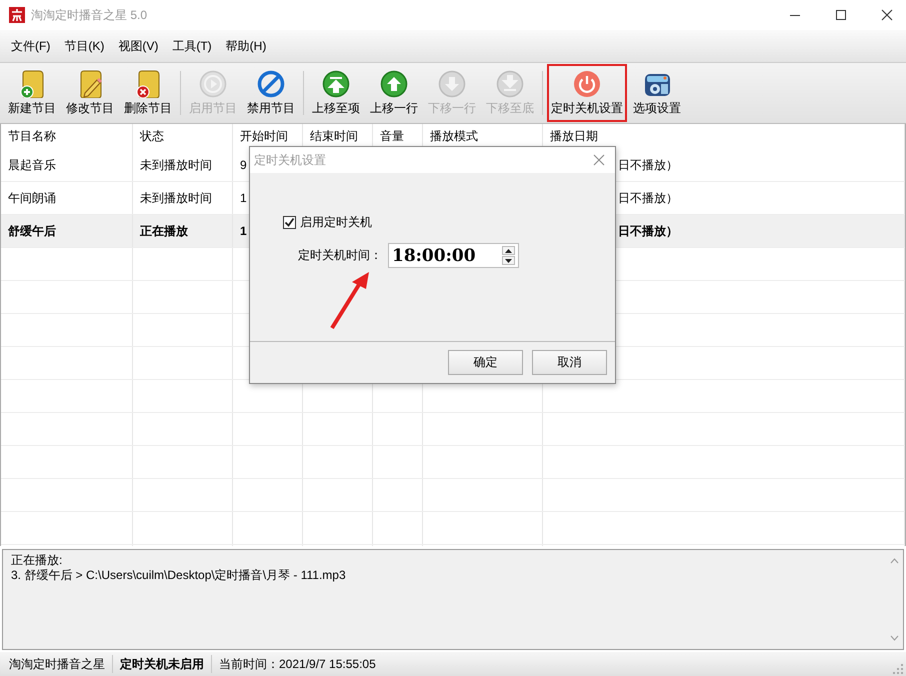 The width and height of the screenshot is (906, 676). What do you see at coordinates (297, 664) in the screenshot?
I see `status-text: 当前时间：2021/9/7 15:55:05` at bounding box center [297, 664].